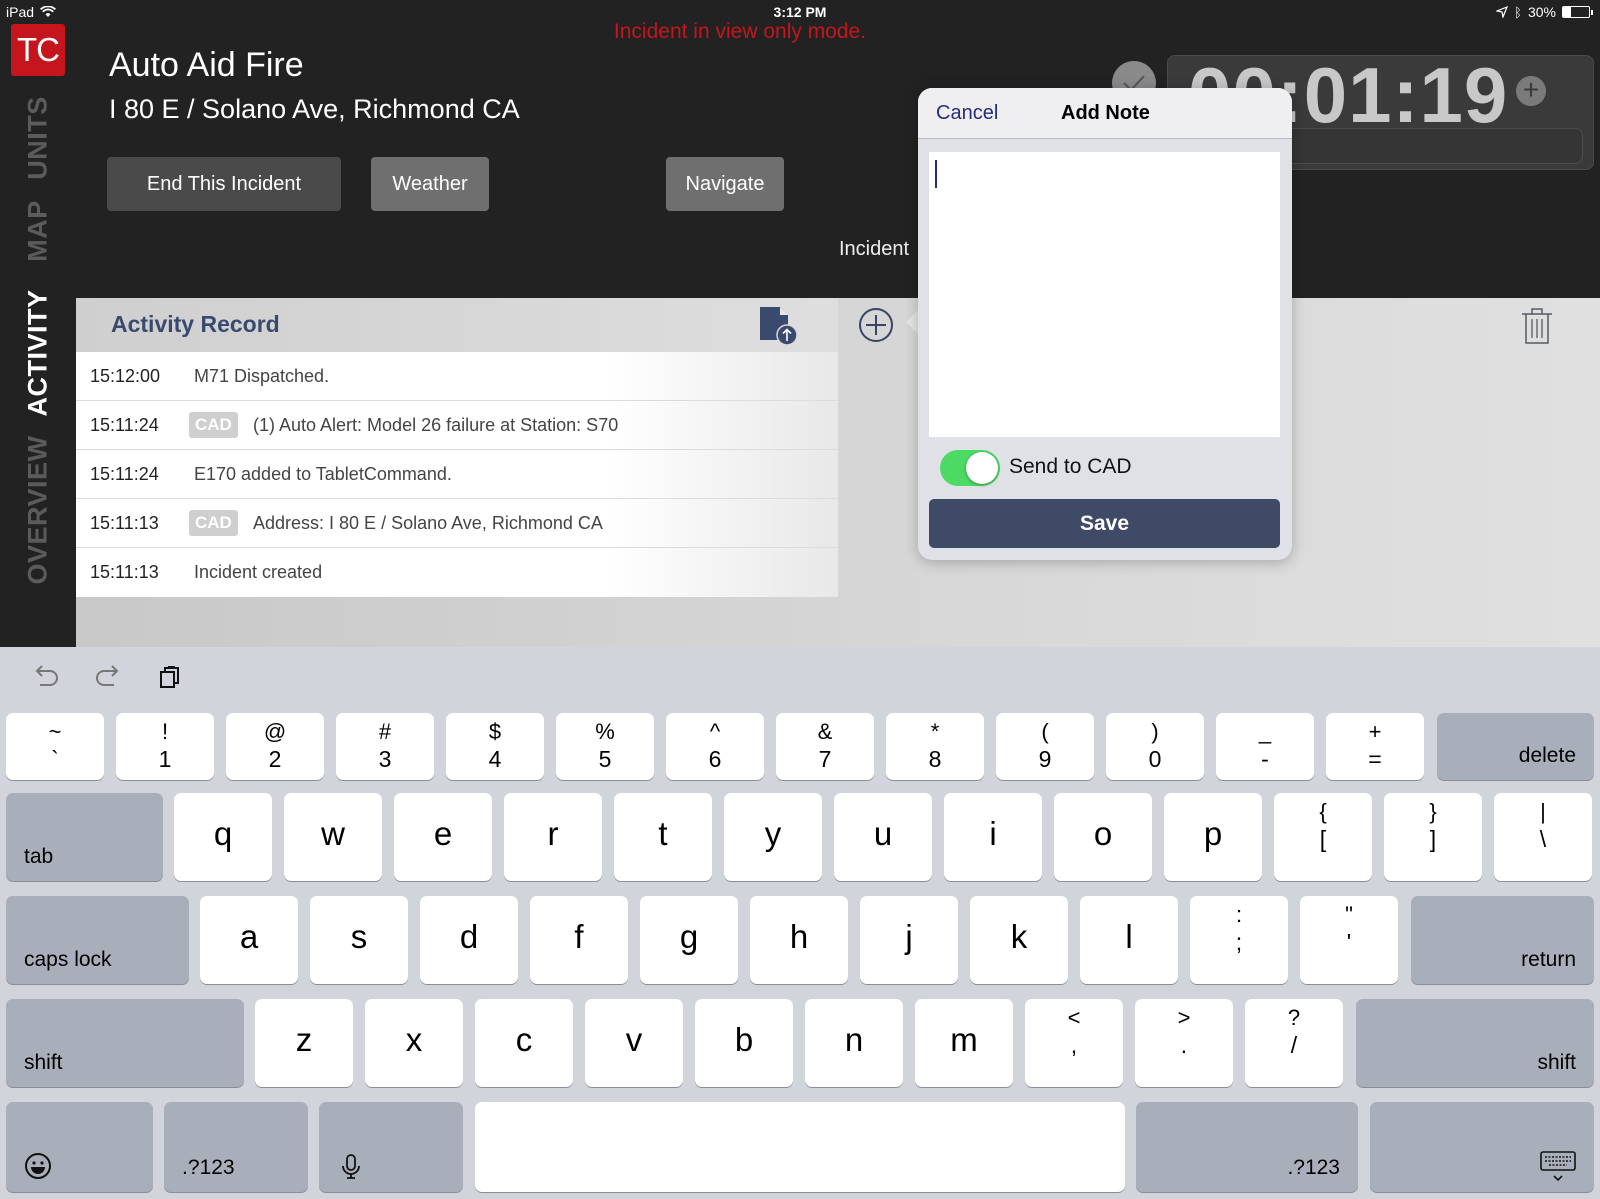  What do you see at coordinates (605, 746) in the screenshot?
I see `key-row1: % 5` at bounding box center [605, 746].